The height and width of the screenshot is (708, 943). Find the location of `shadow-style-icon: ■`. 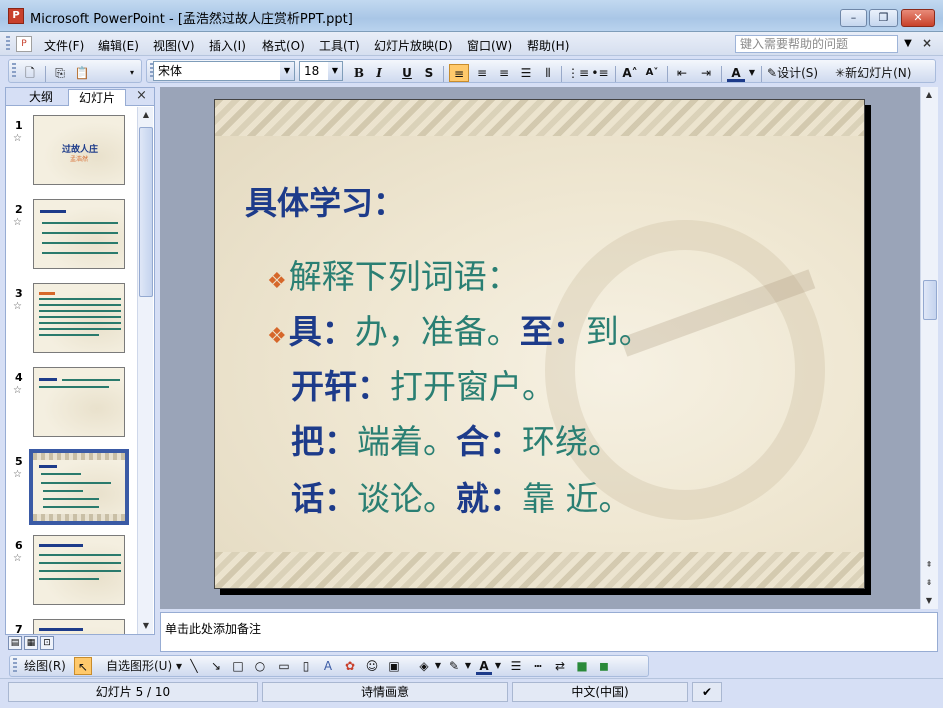

shadow-style-icon: ■ is located at coordinates (582, 666).